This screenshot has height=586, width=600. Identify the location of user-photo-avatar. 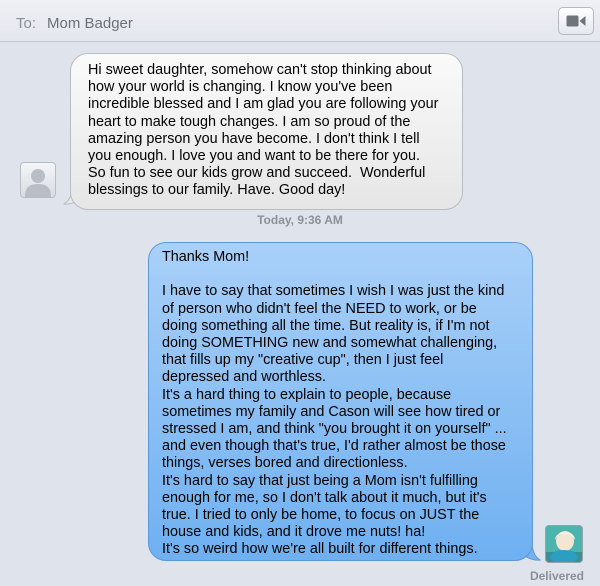
(564, 544).